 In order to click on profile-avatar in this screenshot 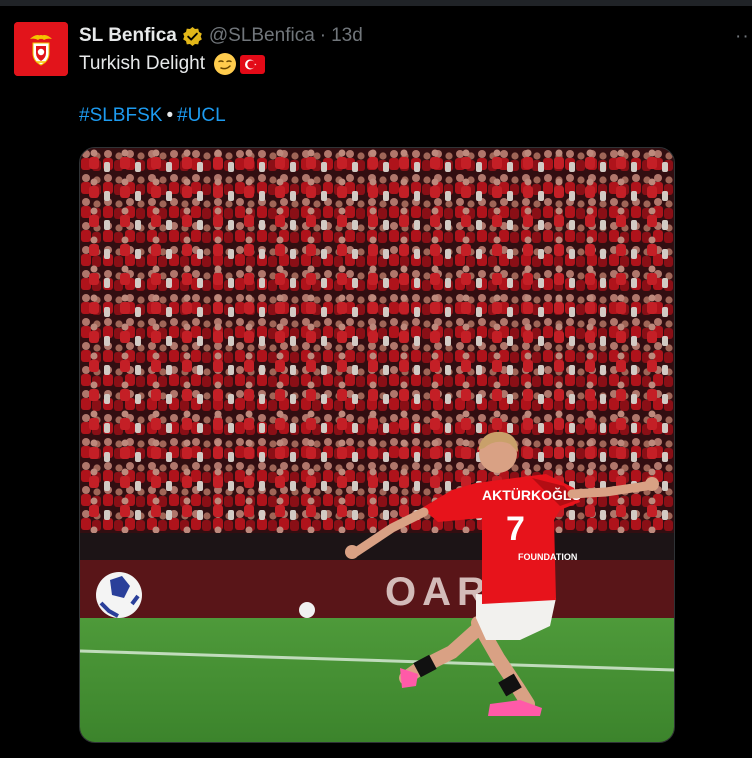, I will do `click(41, 49)`.